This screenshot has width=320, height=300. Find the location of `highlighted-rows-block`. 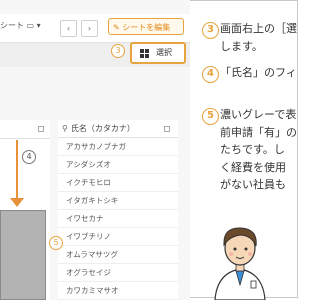

highlighted-rows-block is located at coordinates (23, 255).